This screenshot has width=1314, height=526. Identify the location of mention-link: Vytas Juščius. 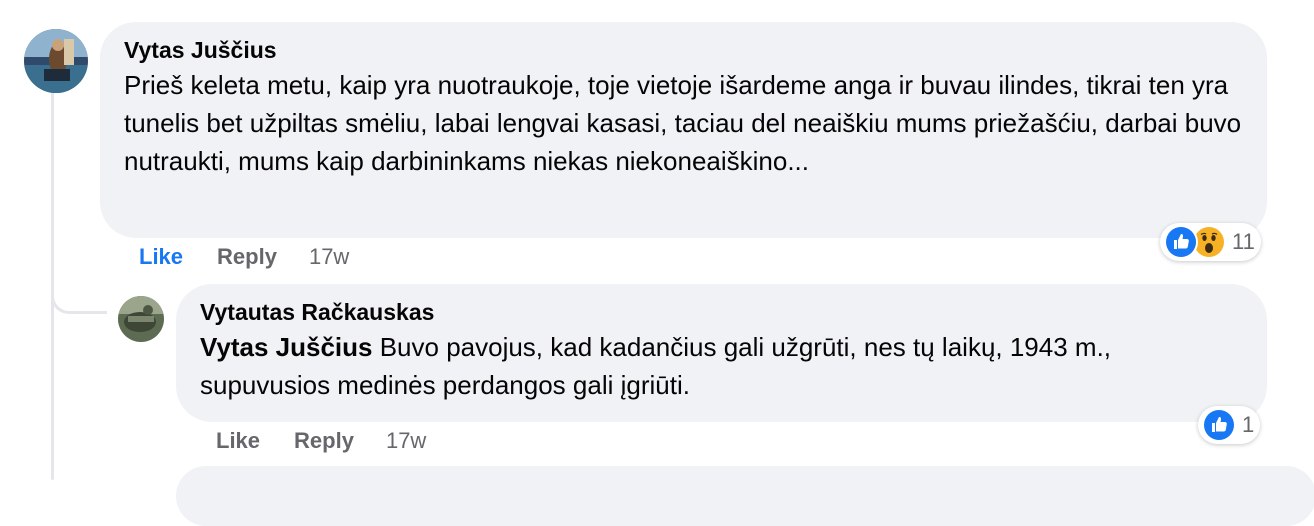
(286, 347).